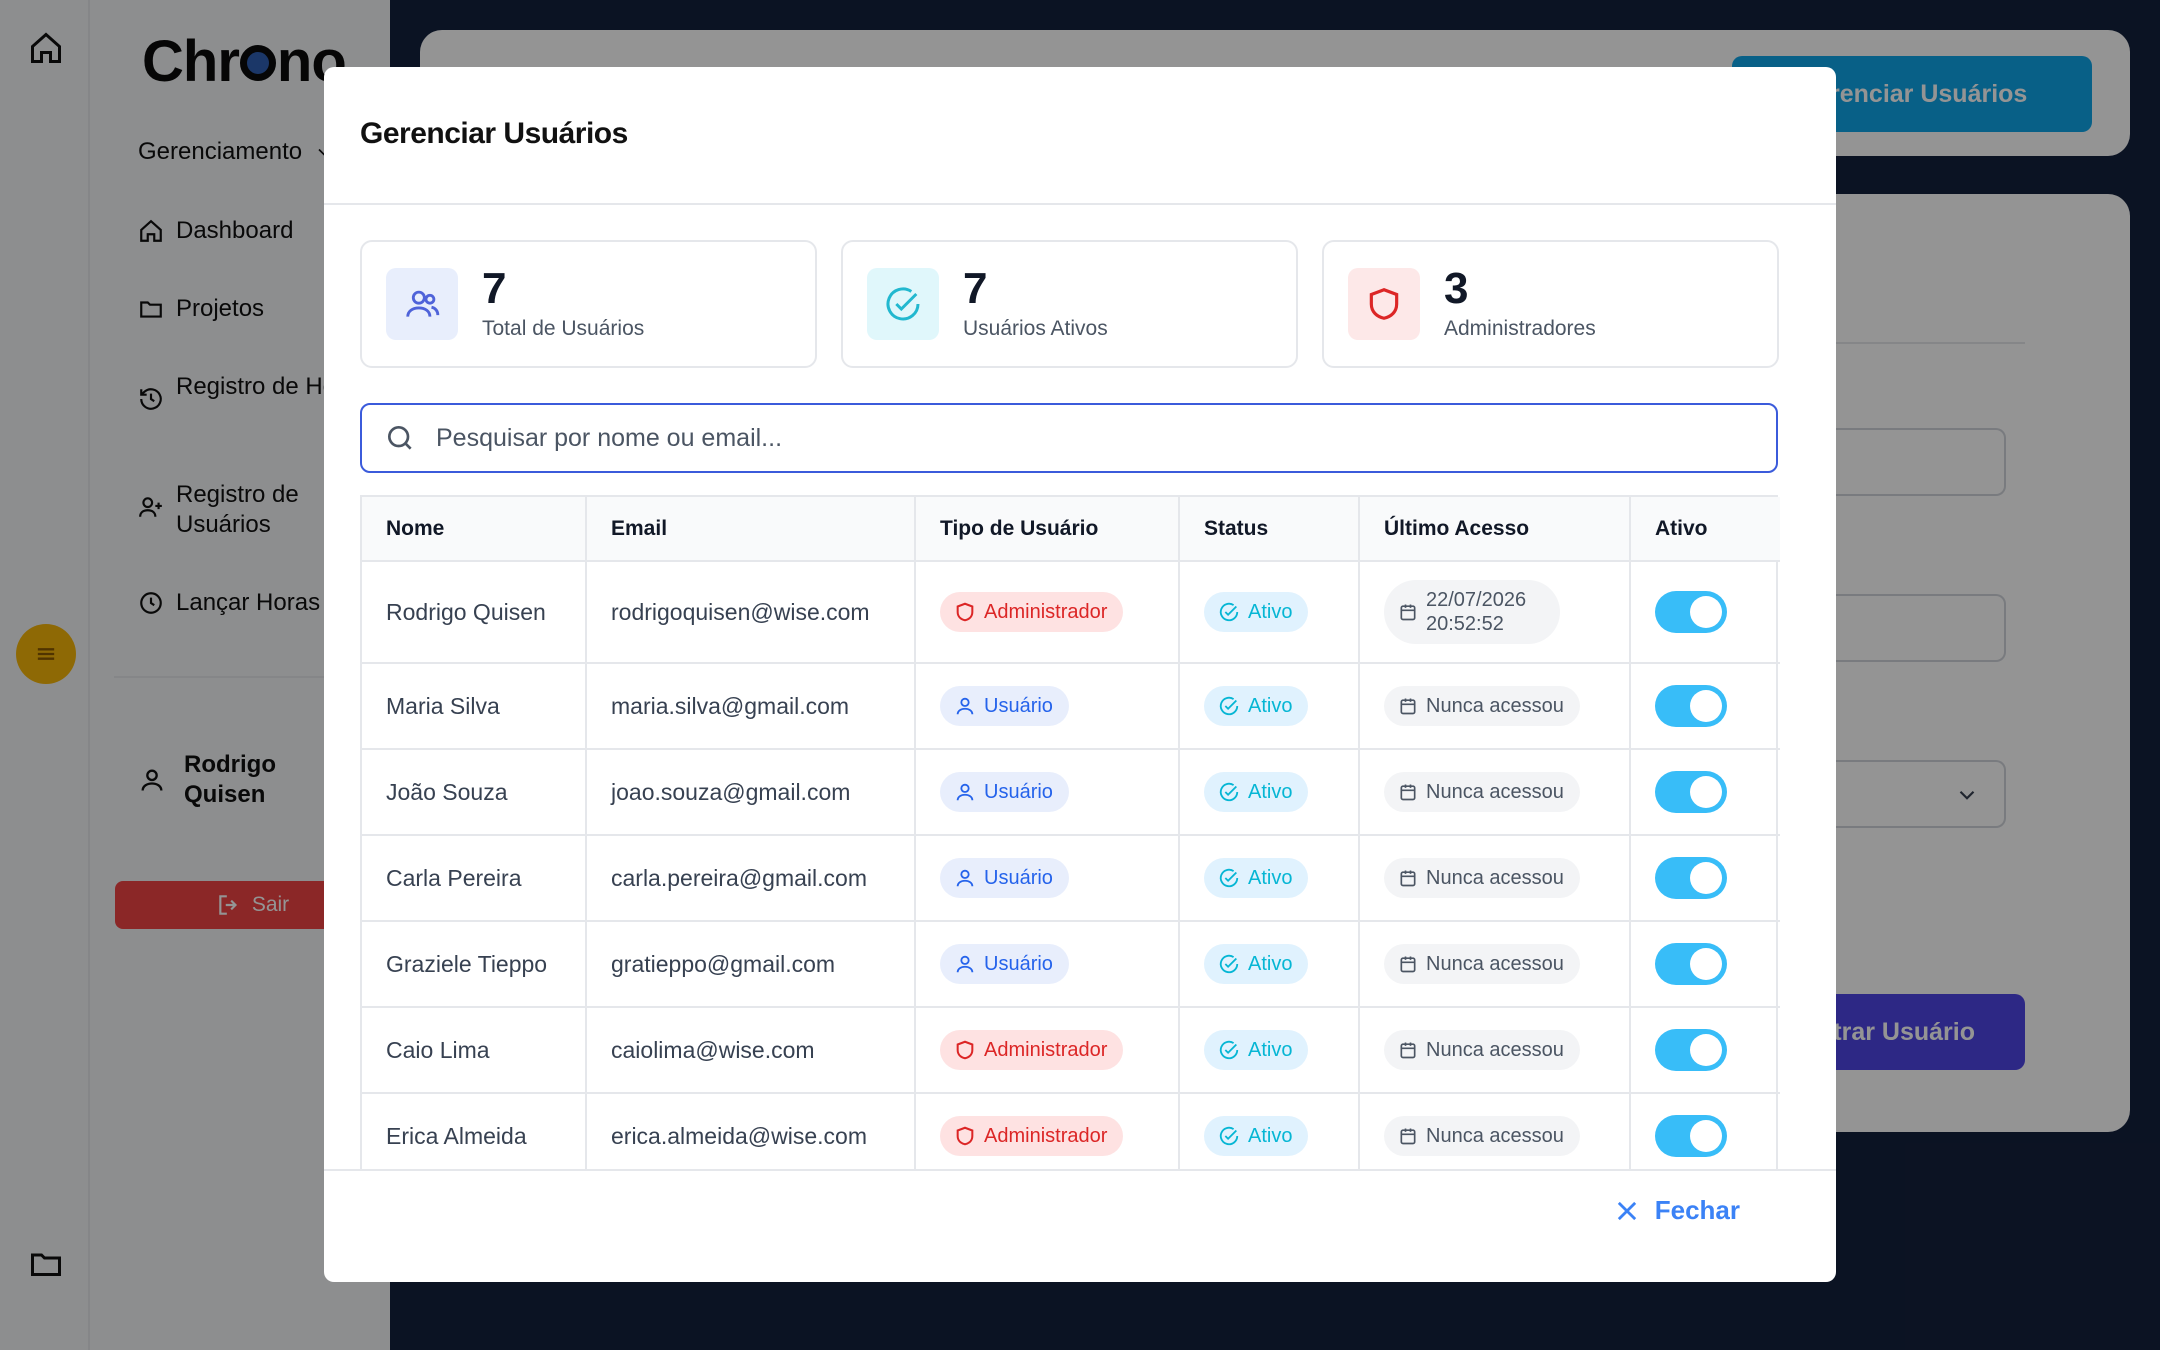 Image resolution: width=2160 pixels, height=1350 pixels. I want to click on search-box, so click(1069, 438).